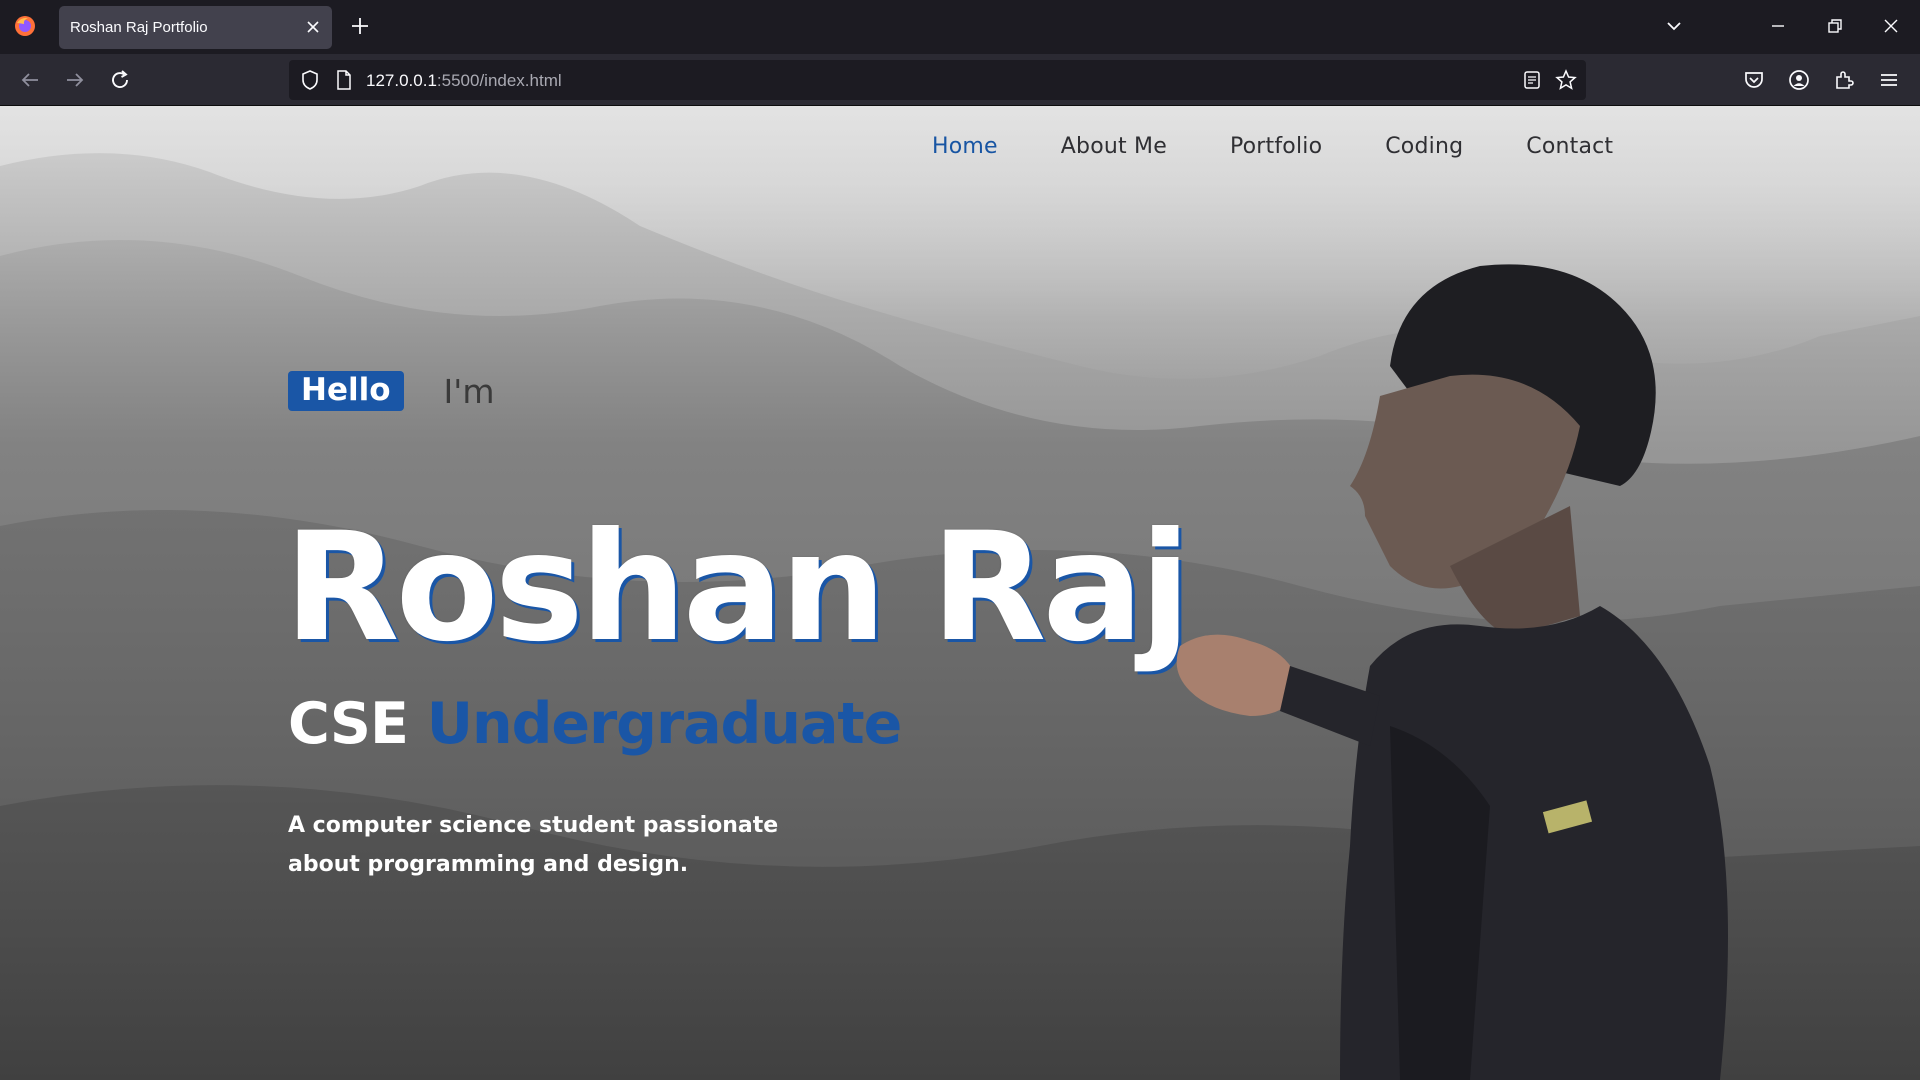 This screenshot has height=1080, width=1920. I want to click on active-tab: Roshan Raj Portfolio, so click(195, 27).